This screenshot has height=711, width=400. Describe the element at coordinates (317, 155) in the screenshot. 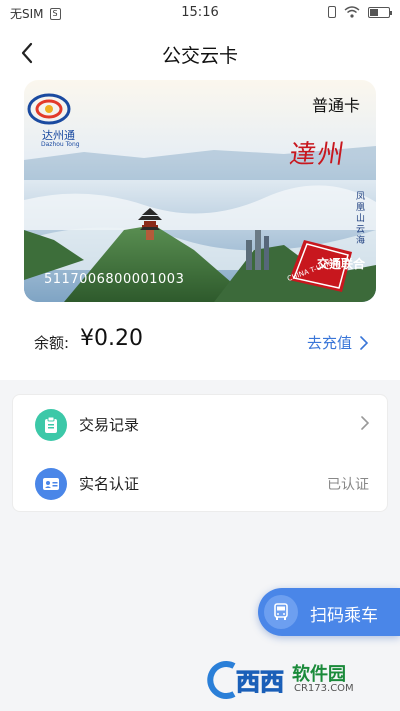

I see `city-calligraphy: 達州` at that location.